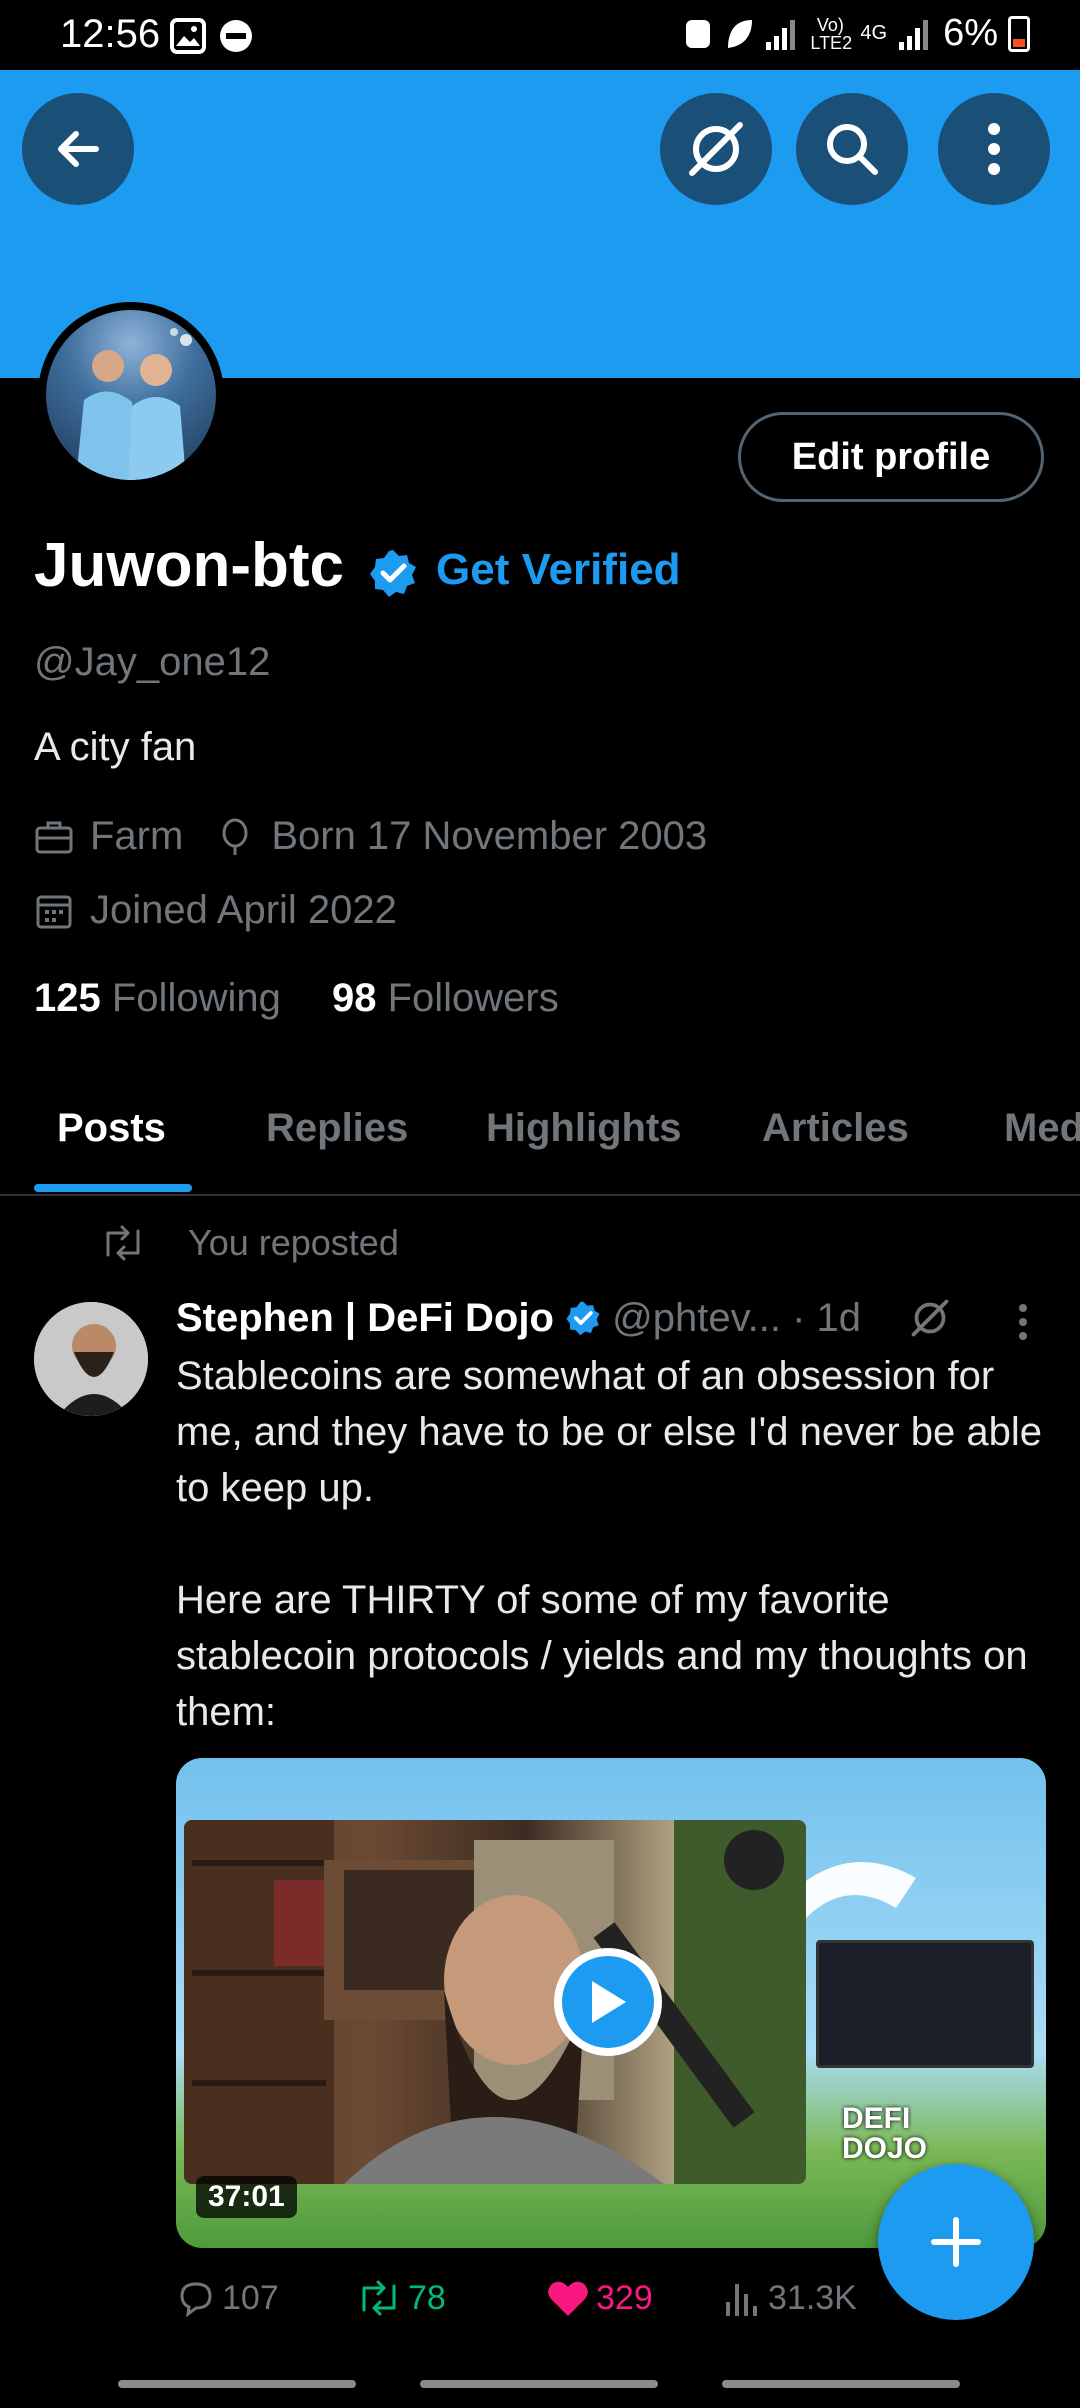 The image size is (1080, 2408). I want to click on reply-icon, so click(196, 2300).